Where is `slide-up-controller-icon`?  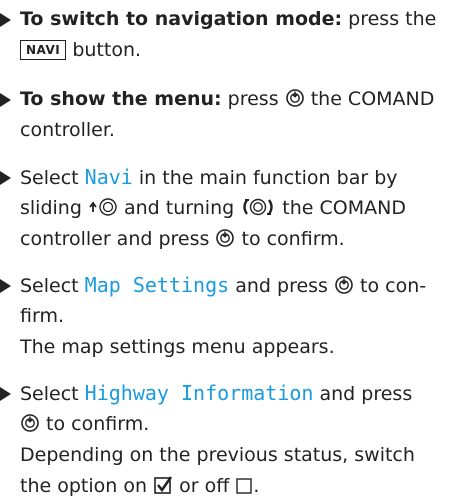
slide-up-controller-icon is located at coordinates (103, 207).